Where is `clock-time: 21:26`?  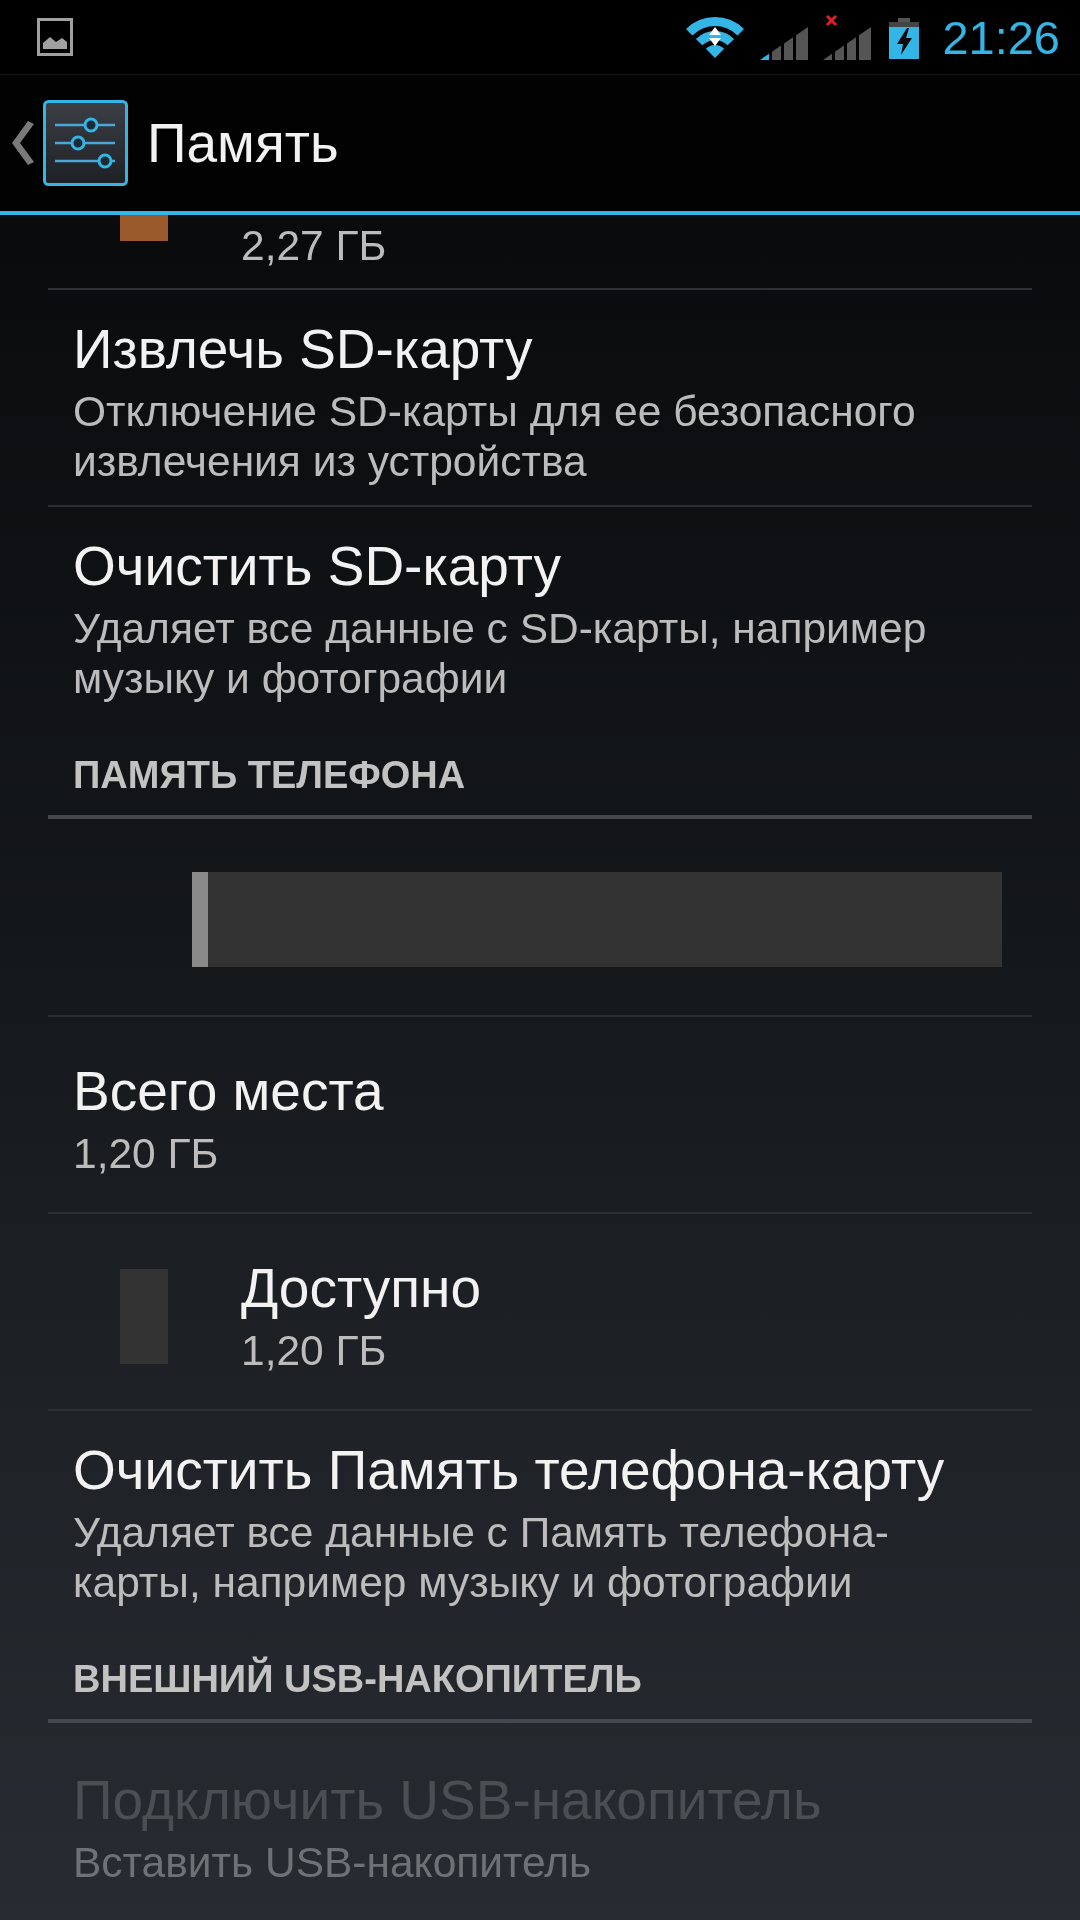
clock-time: 21:26 is located at coordinates (1001, 37).